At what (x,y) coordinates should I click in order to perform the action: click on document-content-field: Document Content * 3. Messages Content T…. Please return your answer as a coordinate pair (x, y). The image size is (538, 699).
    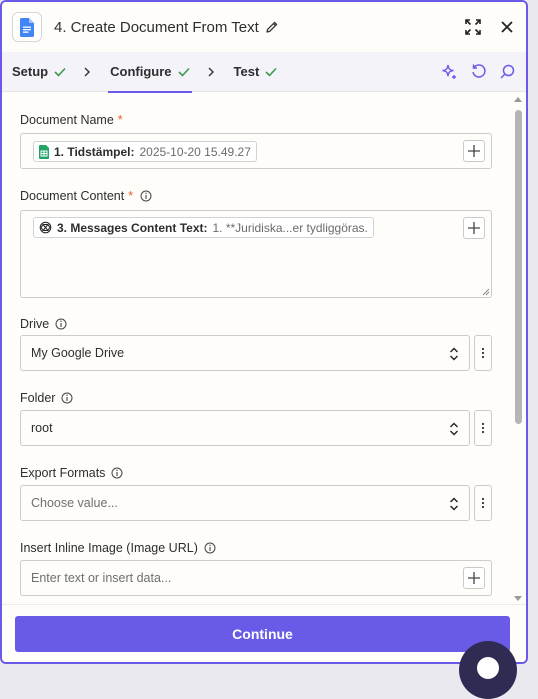
    Looking at the image, I should click on (256, 243).